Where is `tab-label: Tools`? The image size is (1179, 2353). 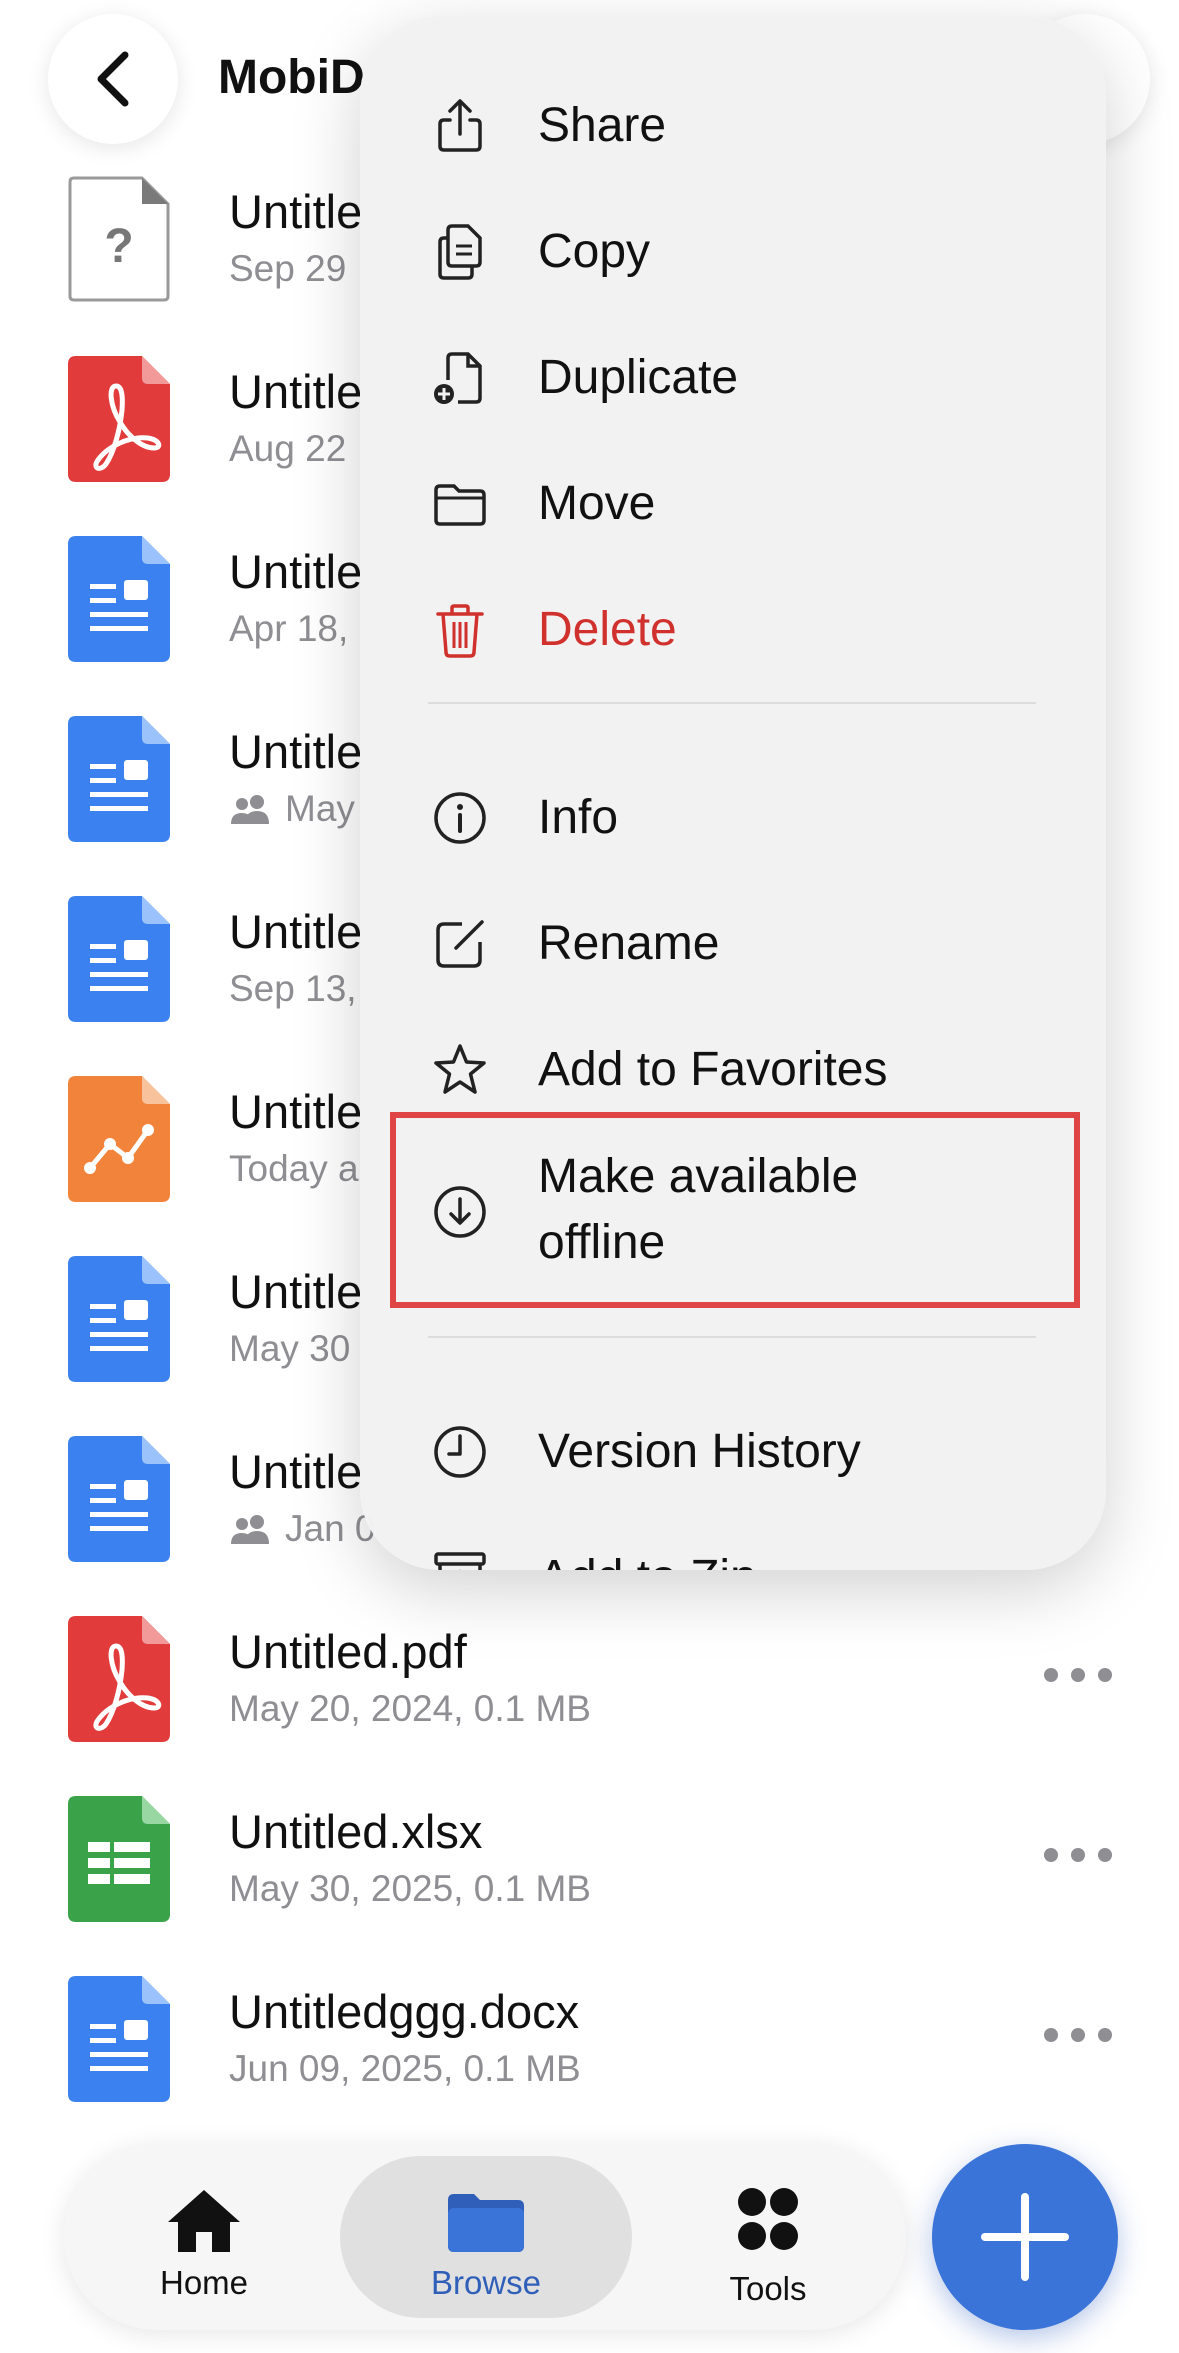 tab-label: Tools is located at coordinates (768, 2288).